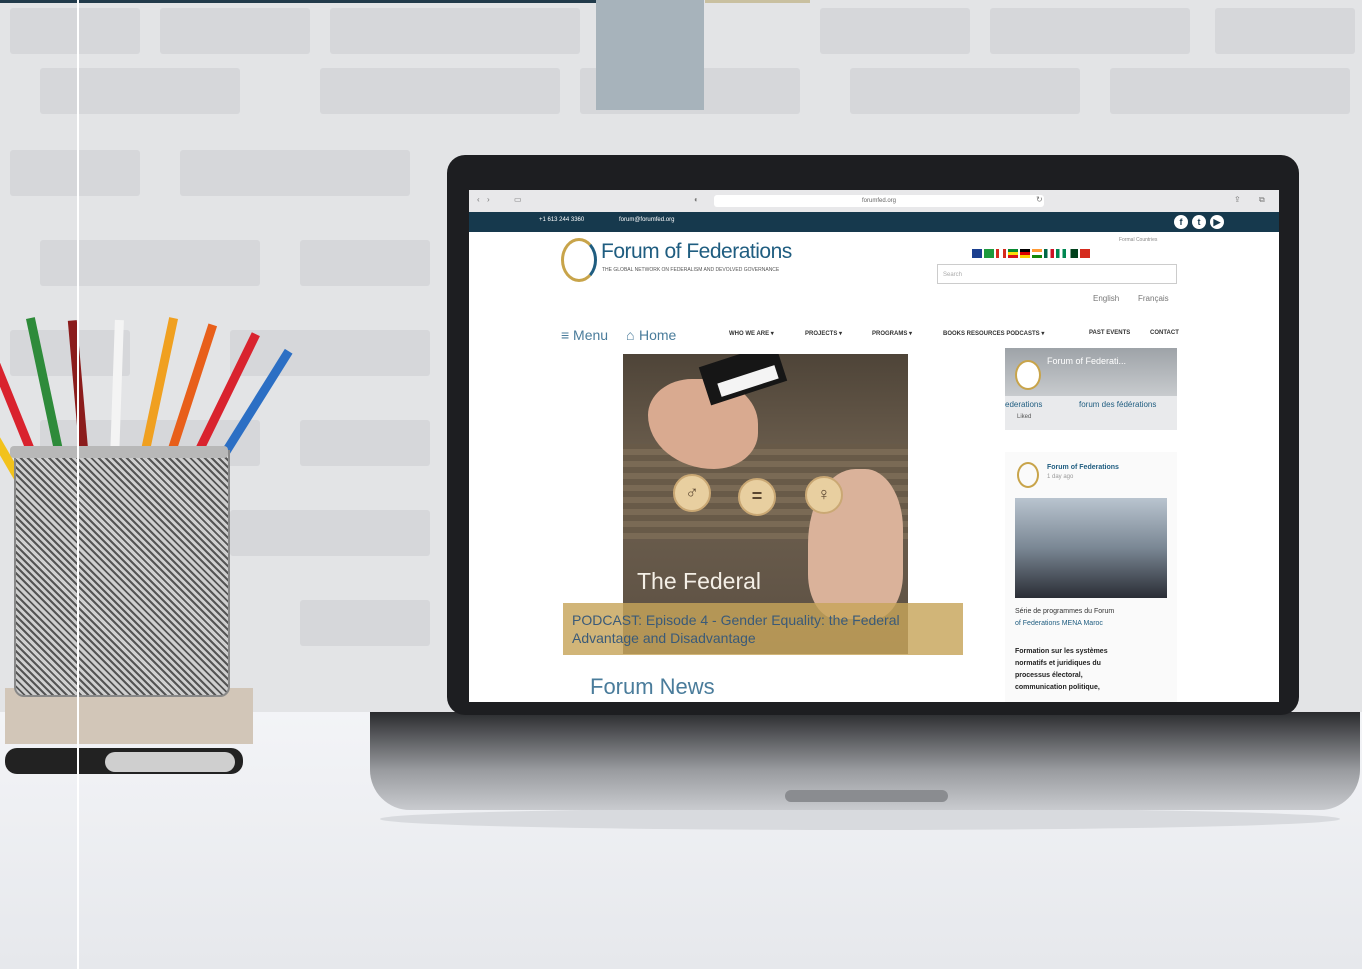  I want to click on switzerland-flag-icon, so click(1085, 253).